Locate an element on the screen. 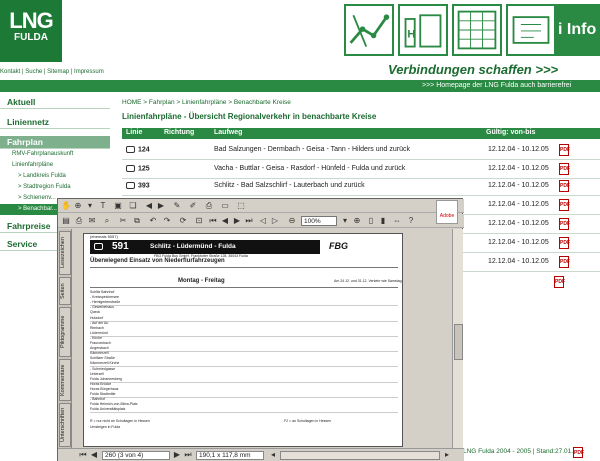  redo-icon: ↷ is located at coordinates (167, 221).